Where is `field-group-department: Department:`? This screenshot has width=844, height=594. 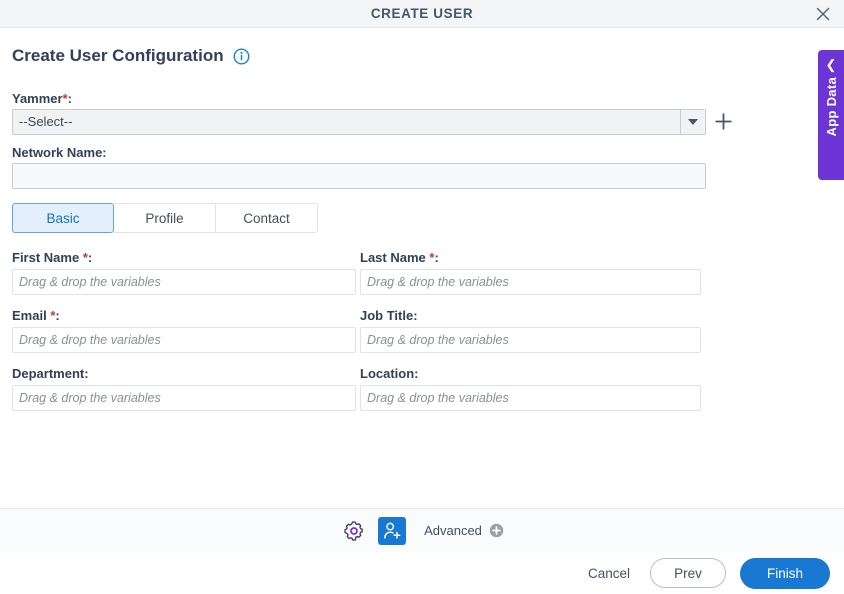 field-group-department: Department: is located at coordinates (184, 388).